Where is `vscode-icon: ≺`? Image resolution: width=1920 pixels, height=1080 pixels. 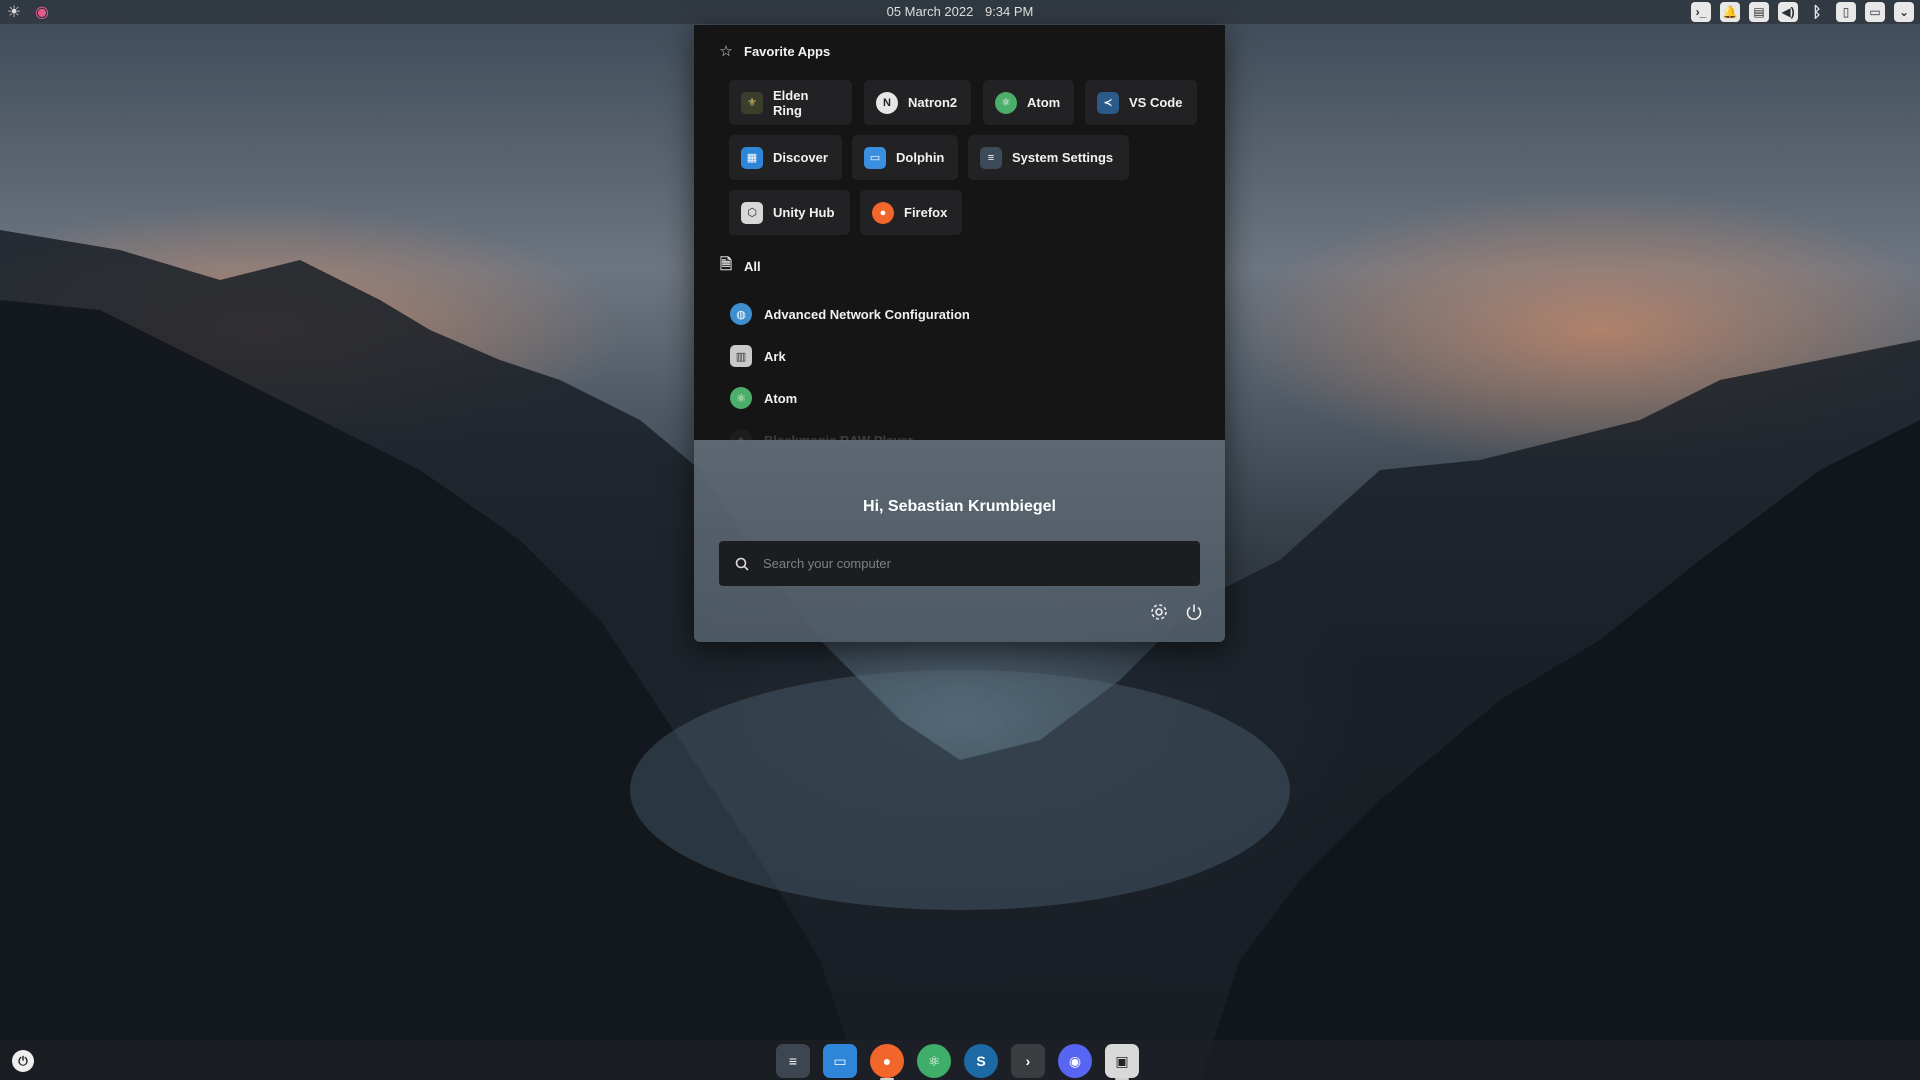 vscode-icon: ≺ is located at coordinates (1108, 102).